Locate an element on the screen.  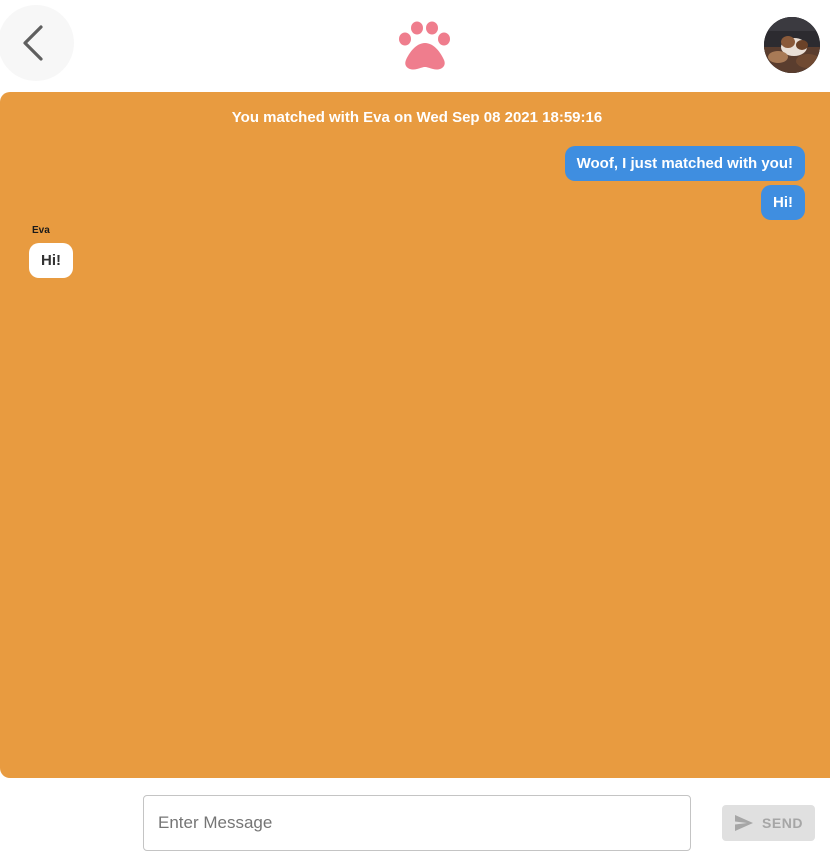
message-bubble-sent: Hi! is located at coordinates (783, 202).